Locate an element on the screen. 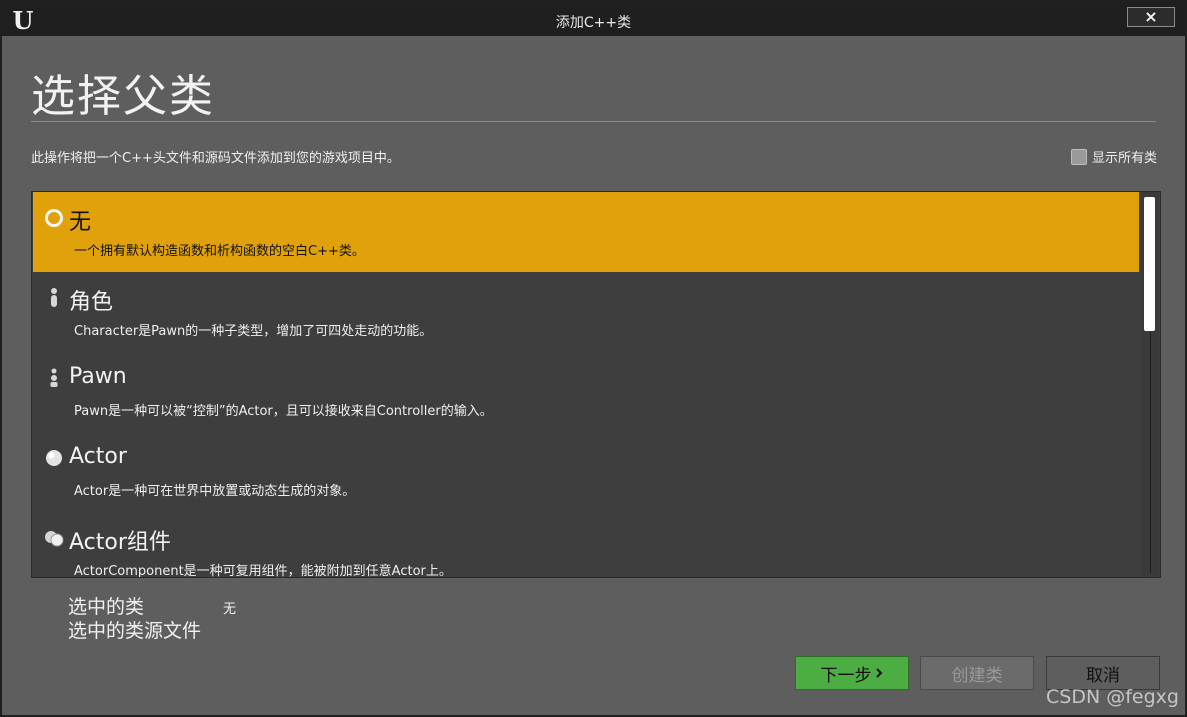 This screenshot has height=717, width=1187. close-icon: × is located at coordinates (1151, 16).